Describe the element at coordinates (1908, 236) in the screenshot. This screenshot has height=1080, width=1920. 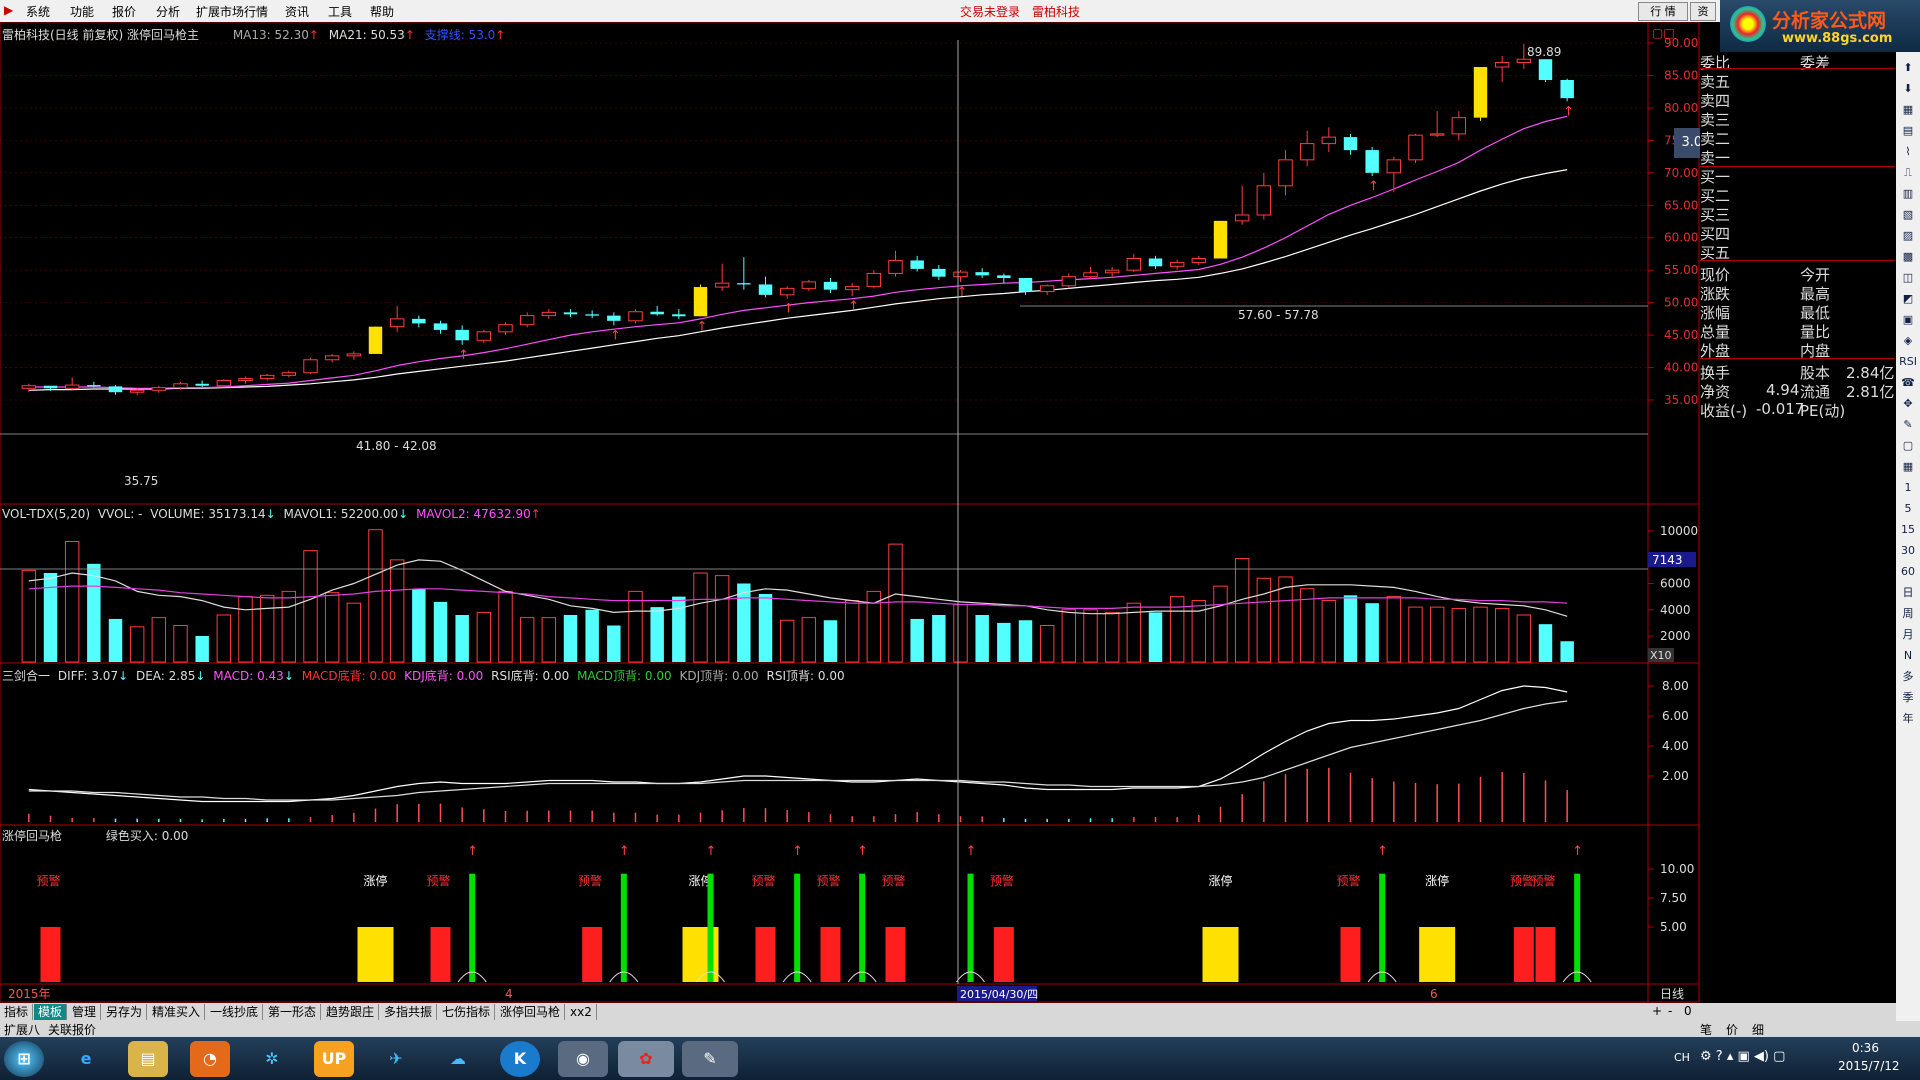
I see `toolbar-tool-icon: ▨` at that location.